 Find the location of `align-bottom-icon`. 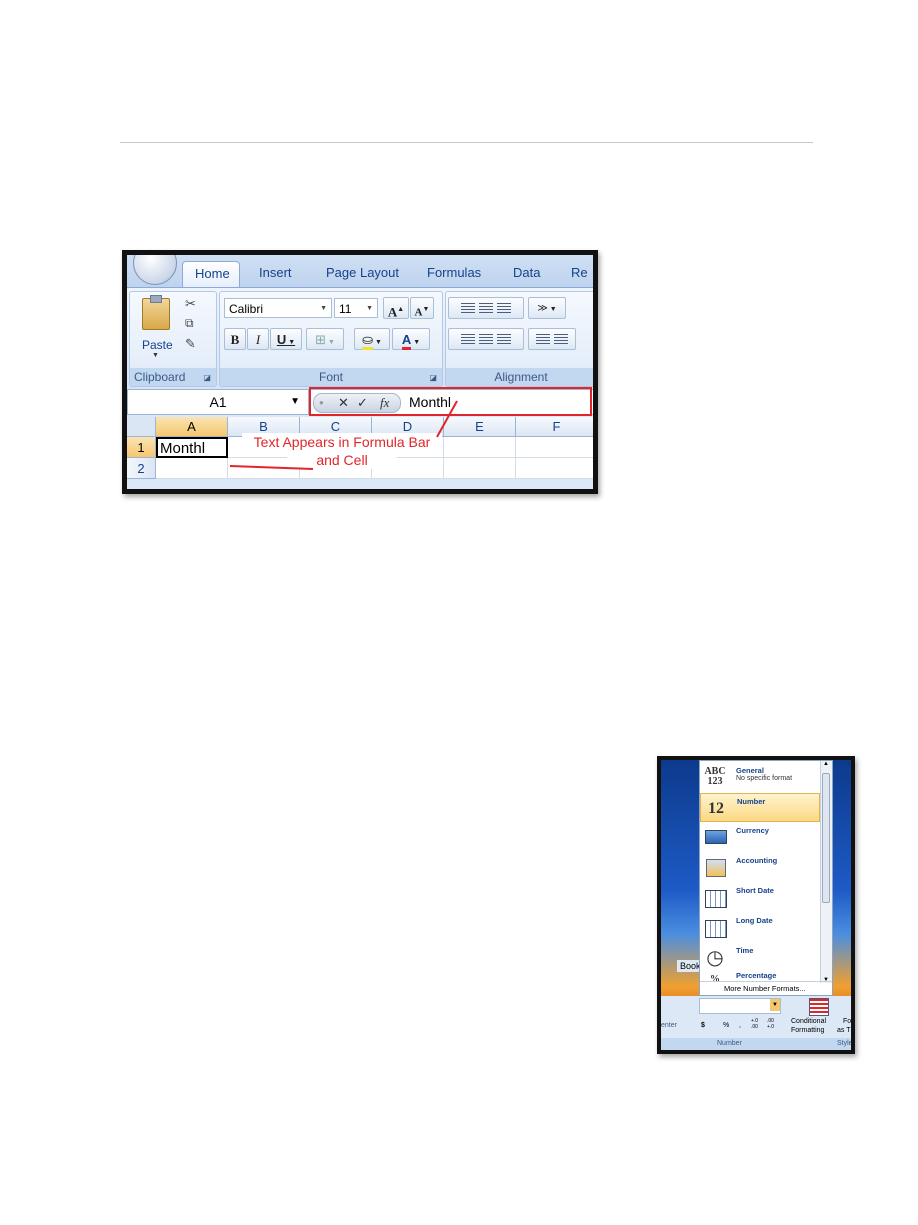

align-bottom-icon is located at coordinates (503, 308).